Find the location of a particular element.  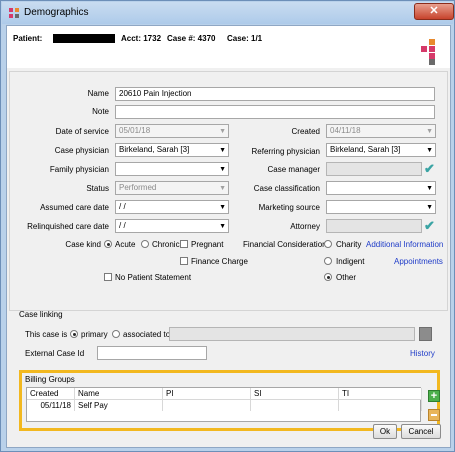

chronic-label: Chronic is located at coordinates (166, 244).